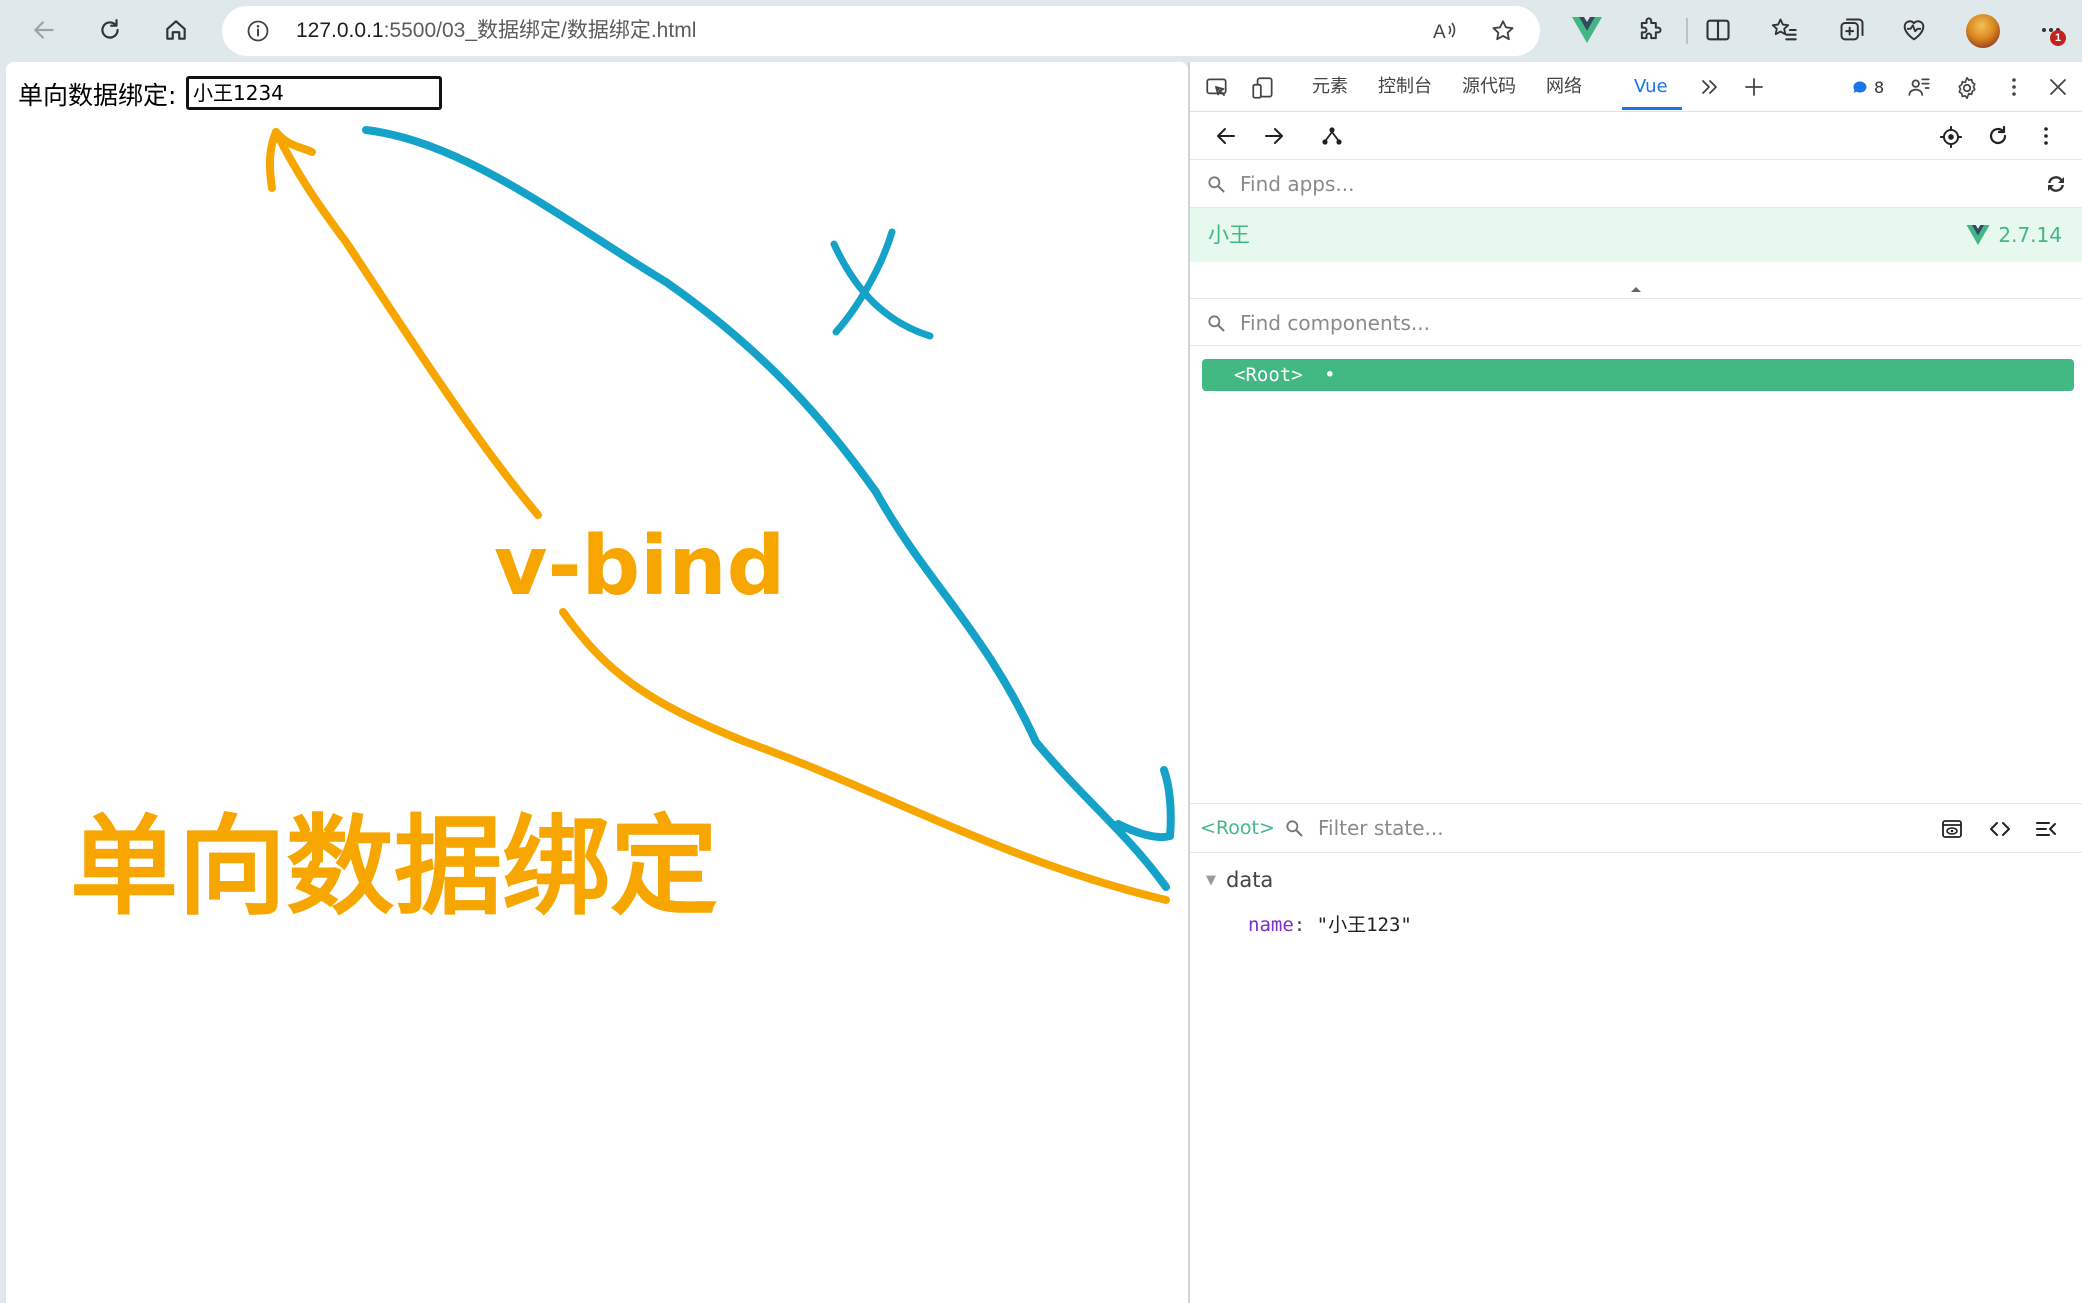 This screenshot has width=2082, height=1303. What do you see at coordinates (1263, 88) in the screenshot?
I see `device-toolbar-icon` at bounding box center [1263, 88].